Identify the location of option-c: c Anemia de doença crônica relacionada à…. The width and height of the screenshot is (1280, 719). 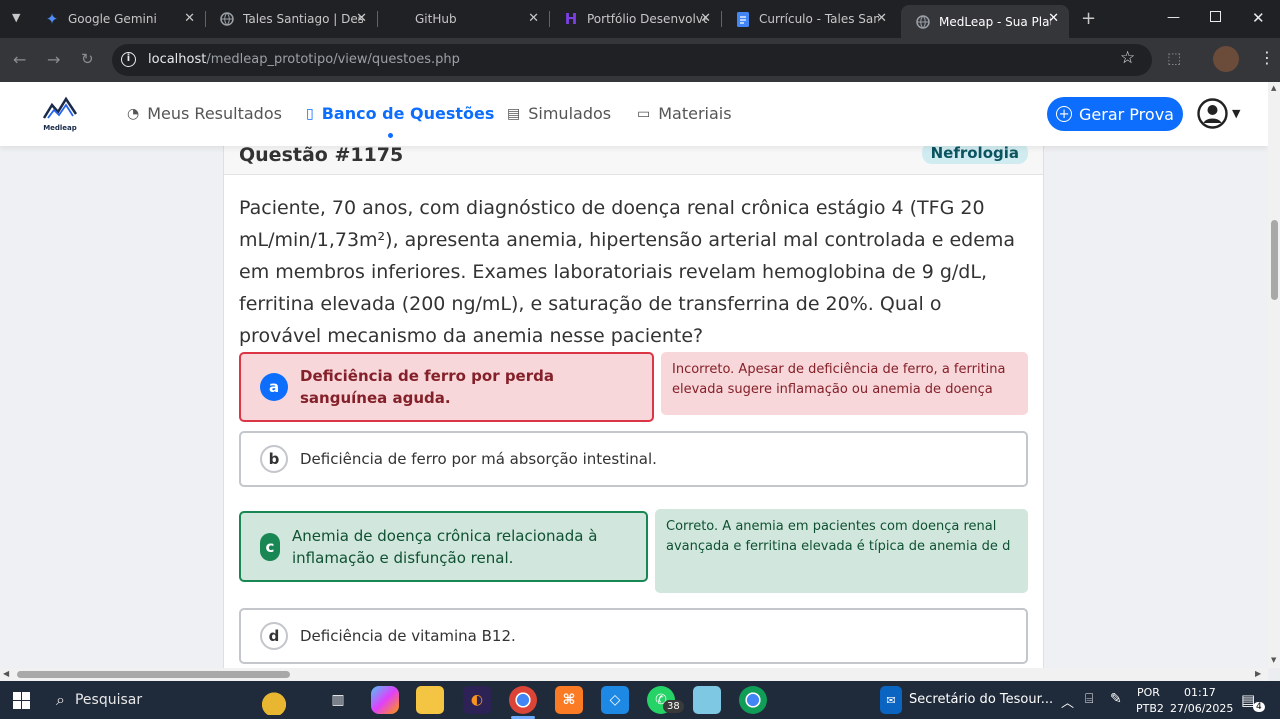
(443, 546).